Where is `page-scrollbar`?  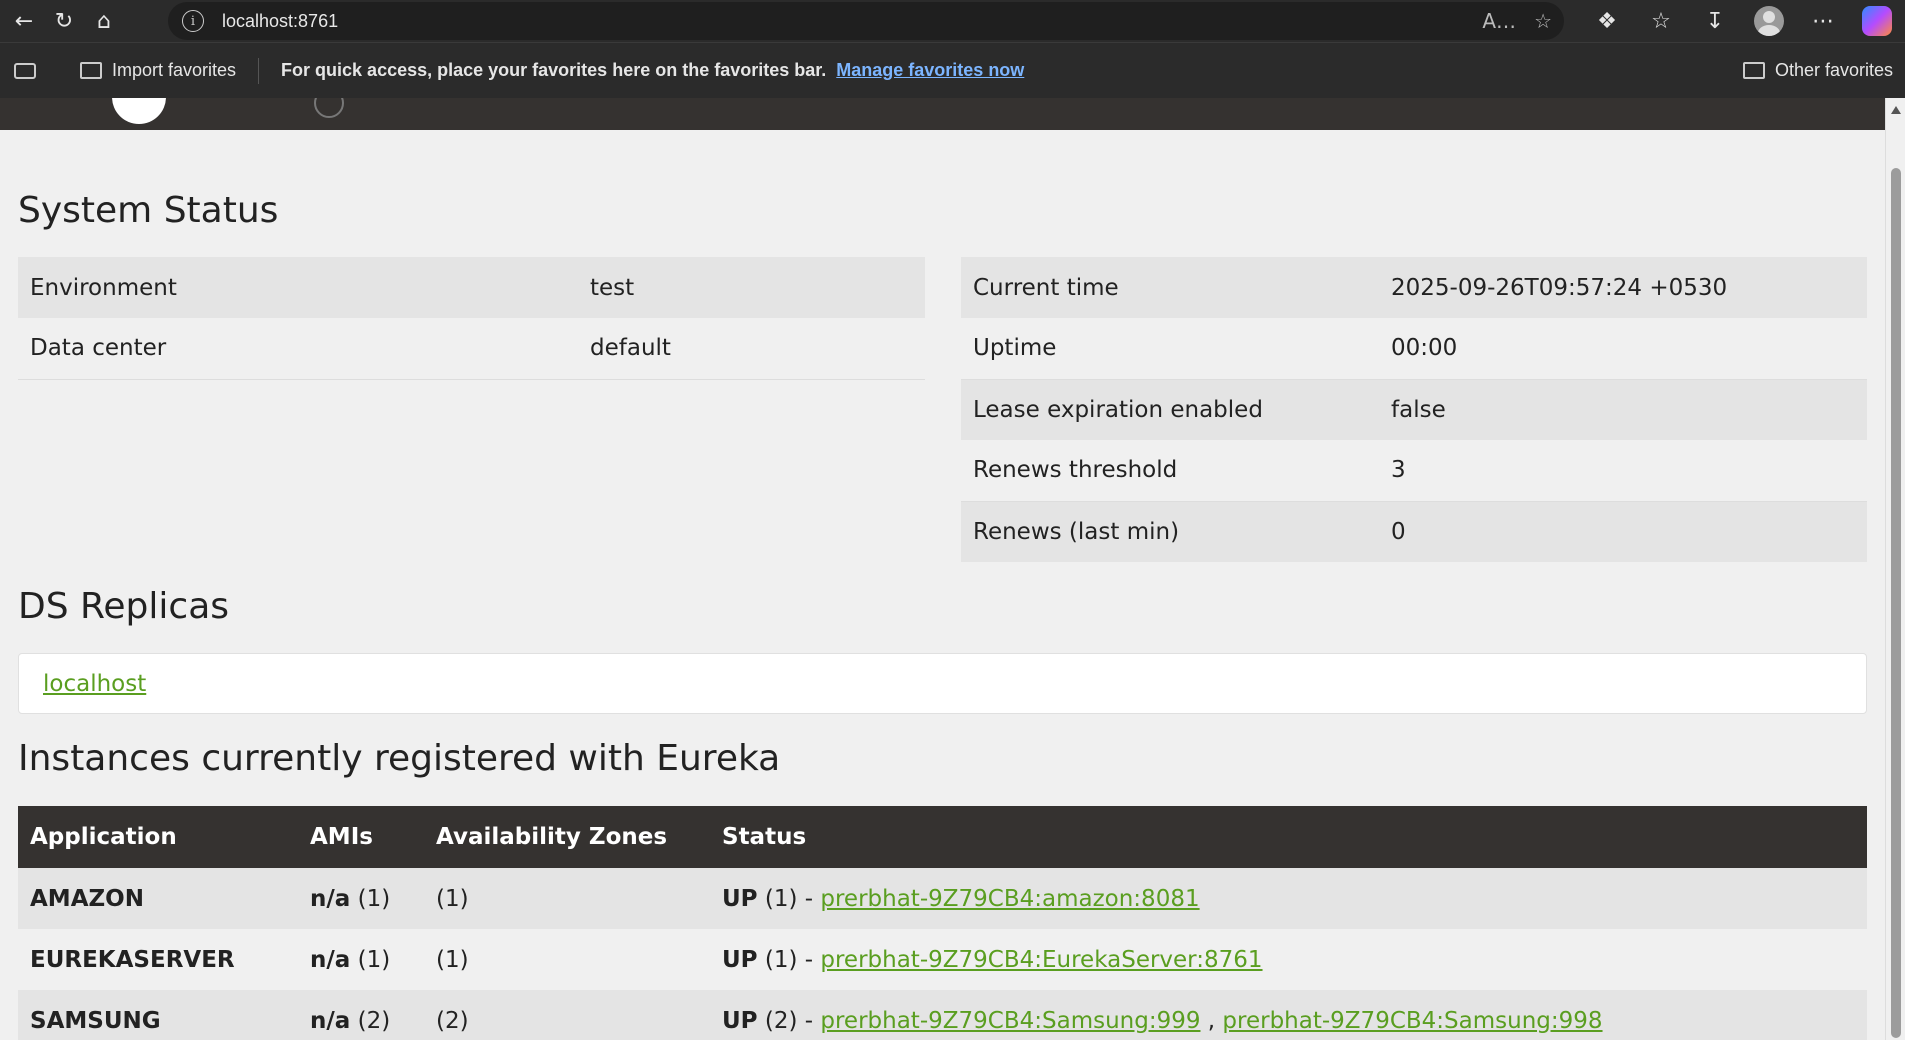
page-scrollbar is located at coordinates (1895, 569).